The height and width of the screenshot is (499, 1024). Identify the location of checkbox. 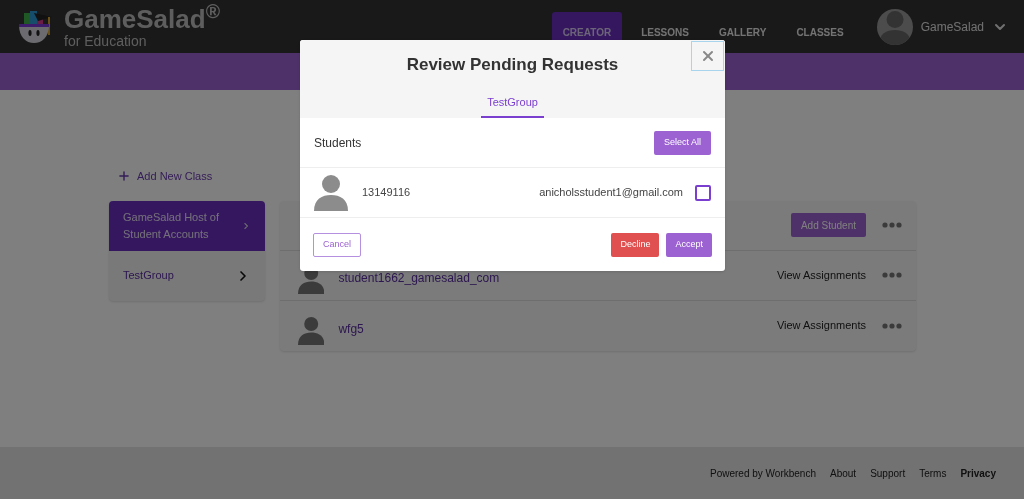
(703, 192).